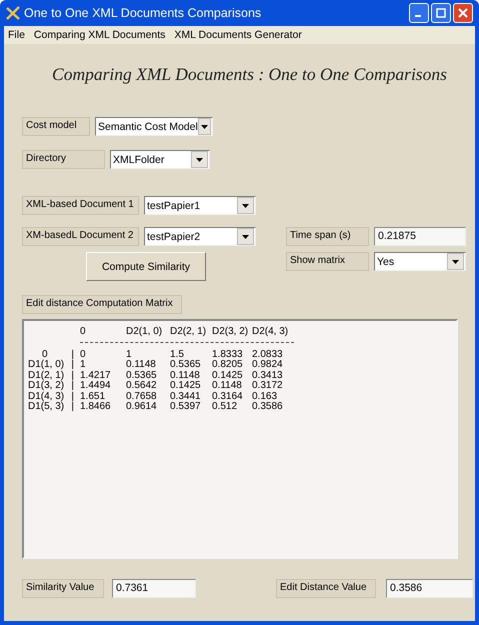  What do you see at coordinates (268, 375) in the screenshot?
I see `matrix-value: 0.3413` at bounding box center [268, 375].